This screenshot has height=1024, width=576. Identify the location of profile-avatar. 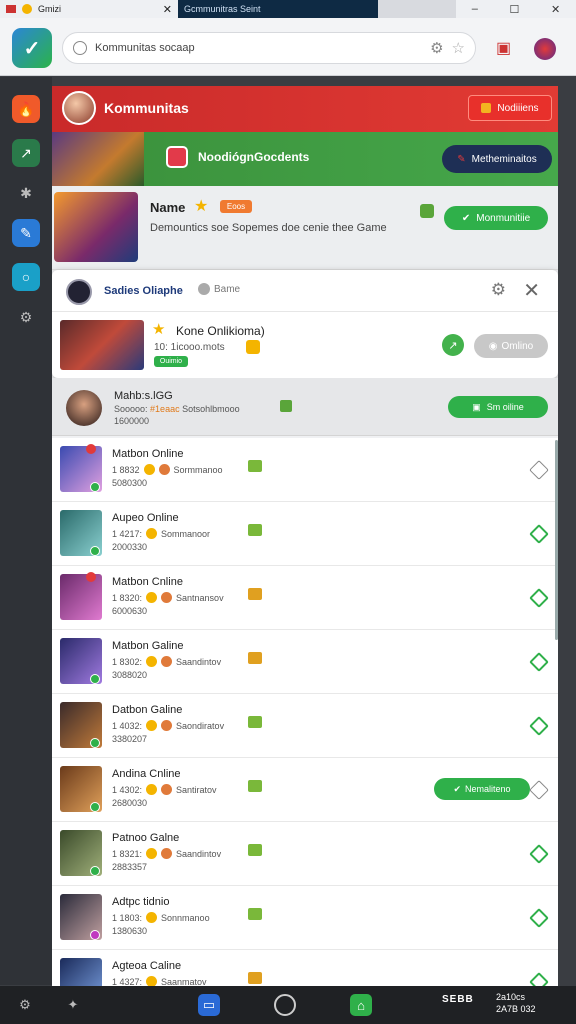
(545, 49).